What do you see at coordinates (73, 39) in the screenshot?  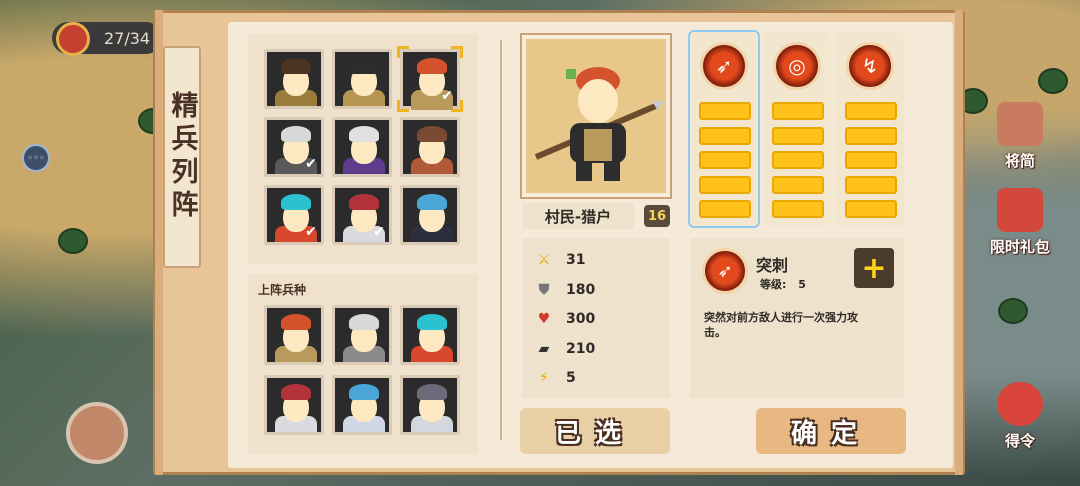 I see `counter-badge-icon` at bounding box center [73, 39].